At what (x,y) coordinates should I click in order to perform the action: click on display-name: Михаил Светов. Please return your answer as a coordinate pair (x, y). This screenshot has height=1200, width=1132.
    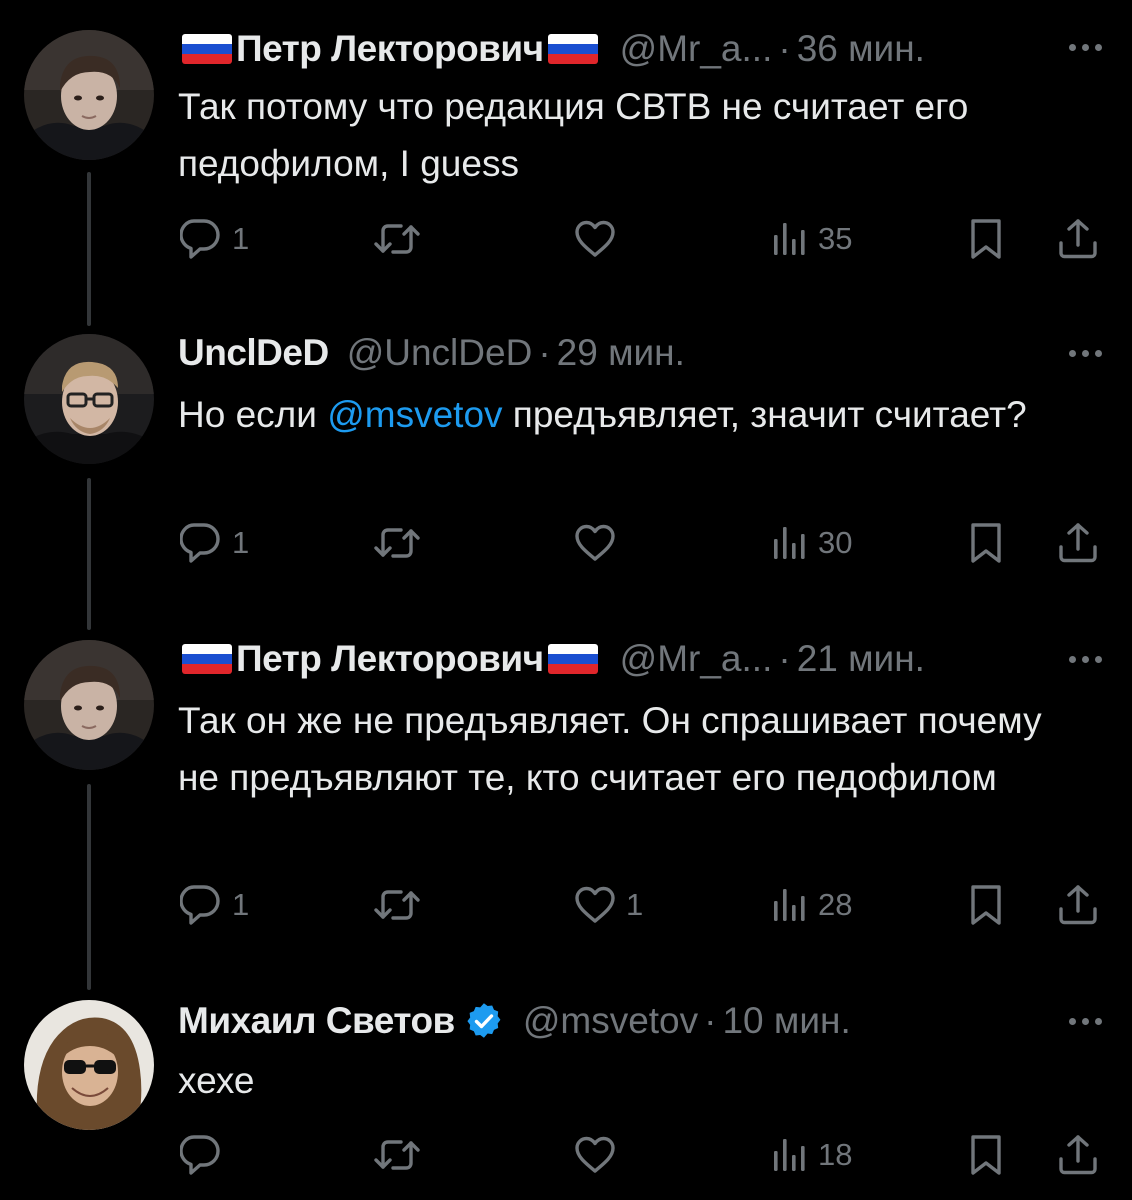
    Looking at the image, I should click on (316, 1021).